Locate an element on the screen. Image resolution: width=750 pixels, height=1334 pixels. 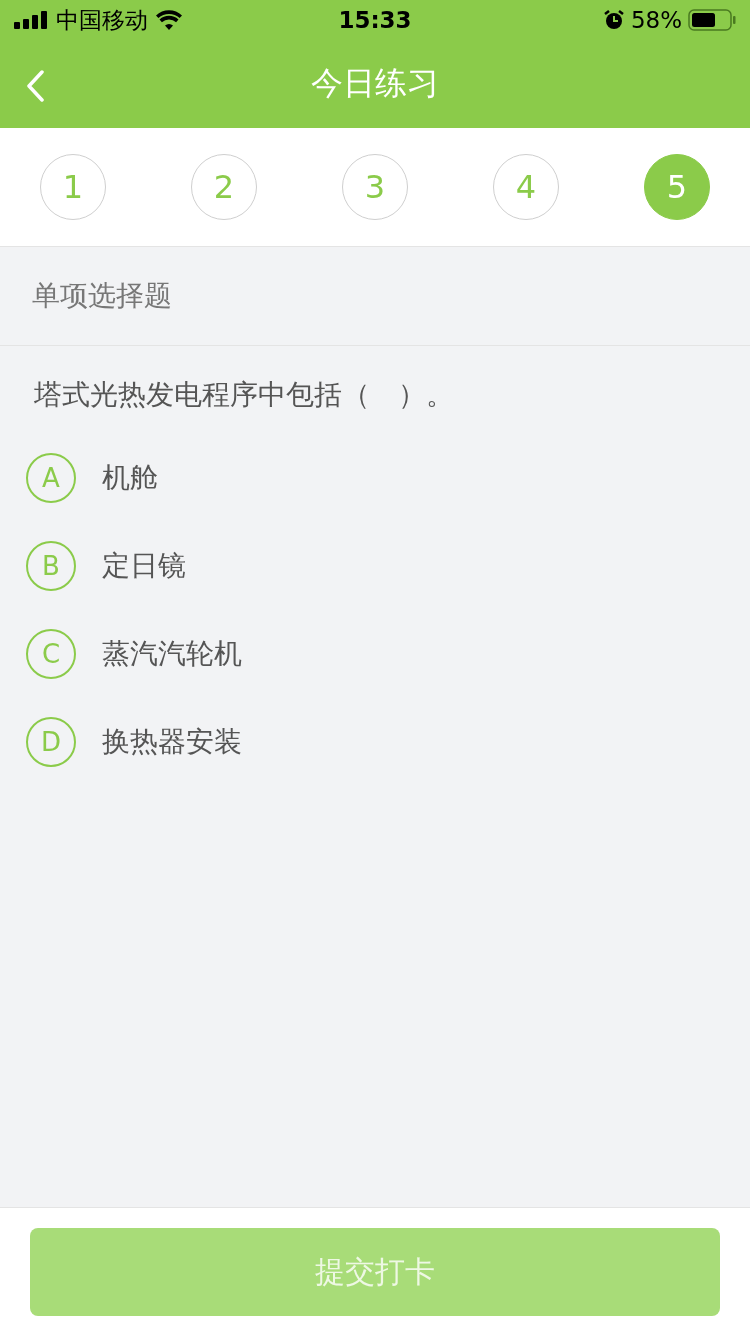
question-number-button: 4 is located at coordinates (526, 187).